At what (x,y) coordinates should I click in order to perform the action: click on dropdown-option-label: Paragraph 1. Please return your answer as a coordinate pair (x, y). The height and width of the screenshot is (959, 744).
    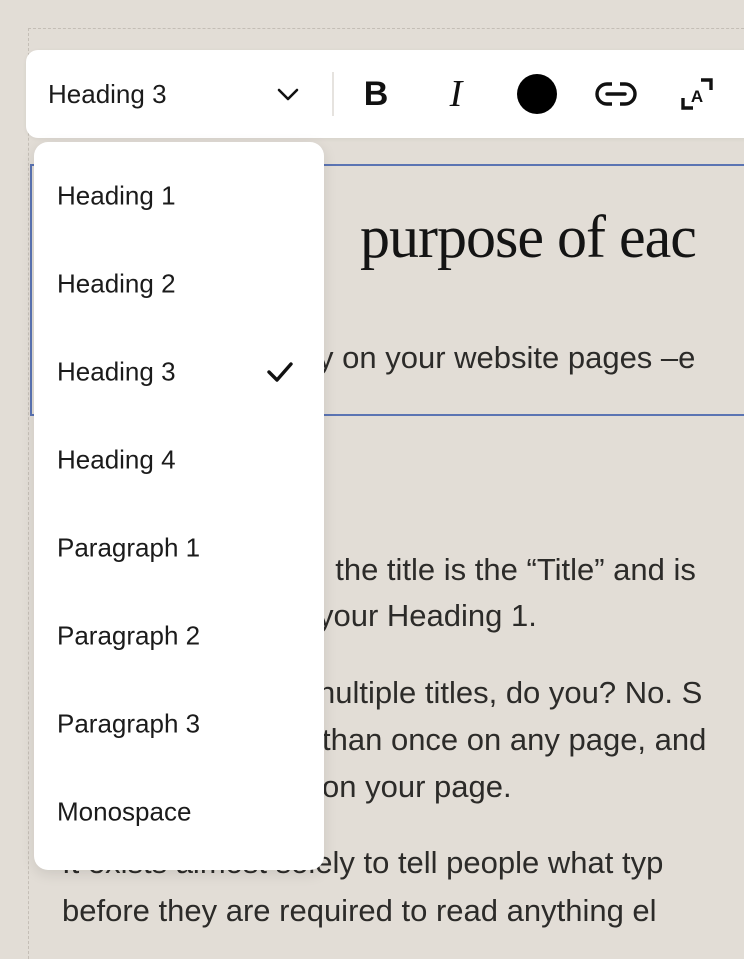
    Looking at the image, I should click on (129, 547).